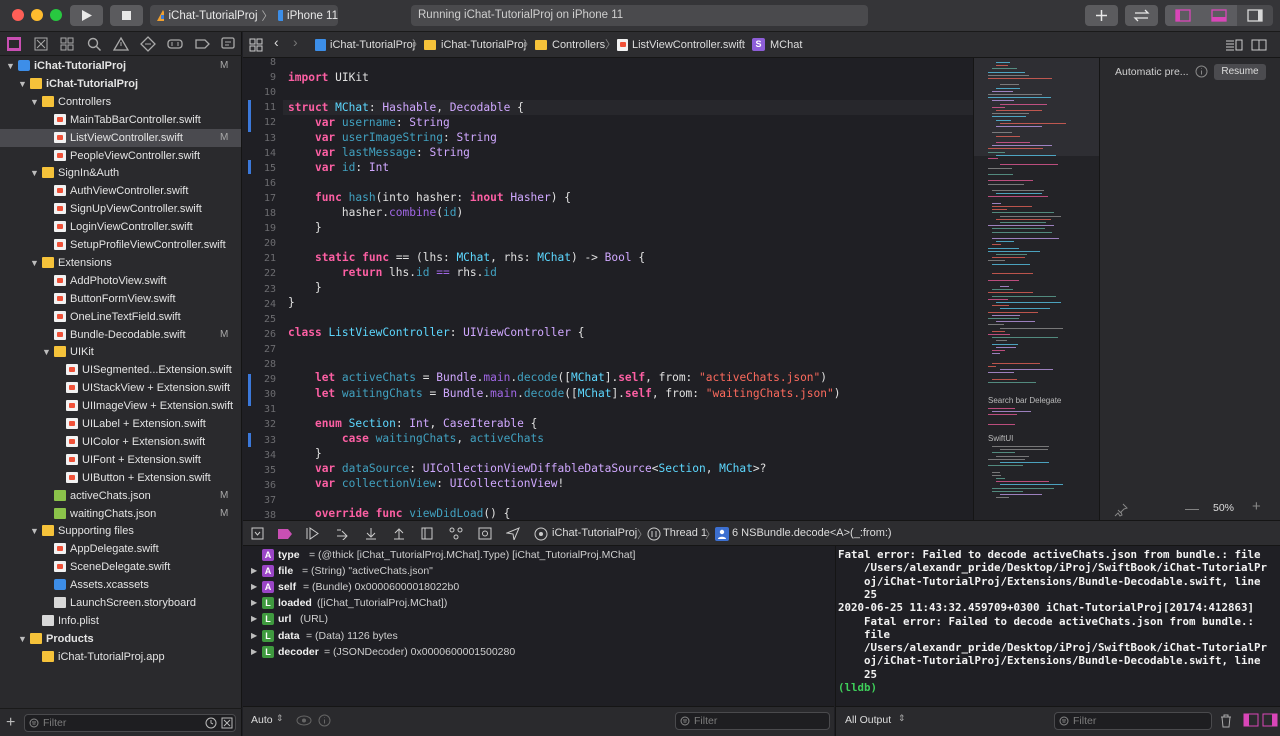 The image size is (1280, 736). I want to click on navigator-file-row: iChat-TutorialProj.app, so click(120, 657).